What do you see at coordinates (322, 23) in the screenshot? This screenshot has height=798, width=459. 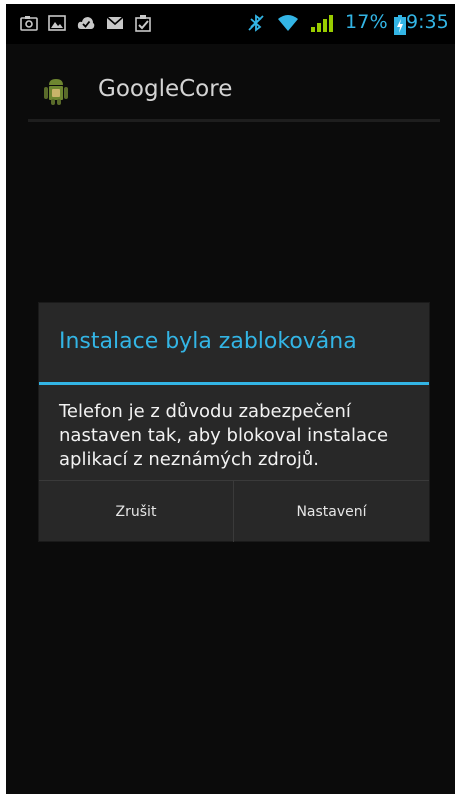 I see `signal-icon` at bounding box center [322, 23].